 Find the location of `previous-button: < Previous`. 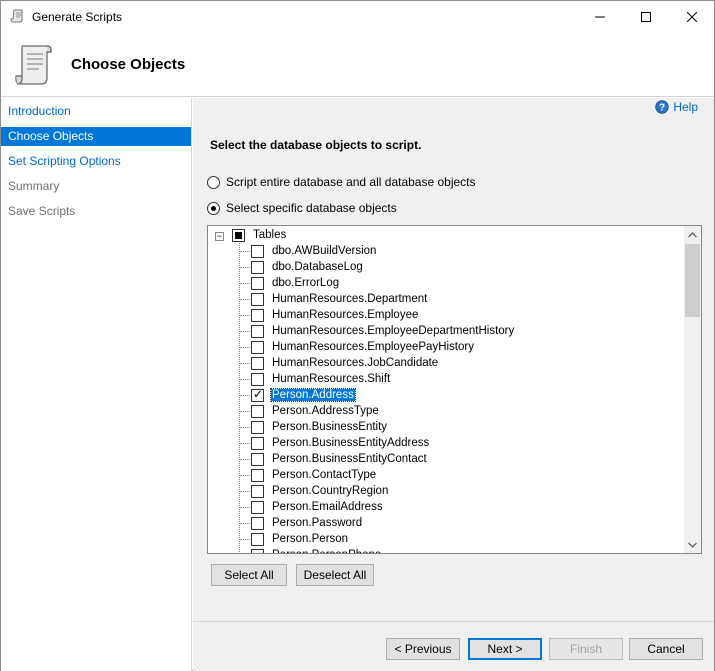

previous-button: < Previous is located at coordinates (423, 649).